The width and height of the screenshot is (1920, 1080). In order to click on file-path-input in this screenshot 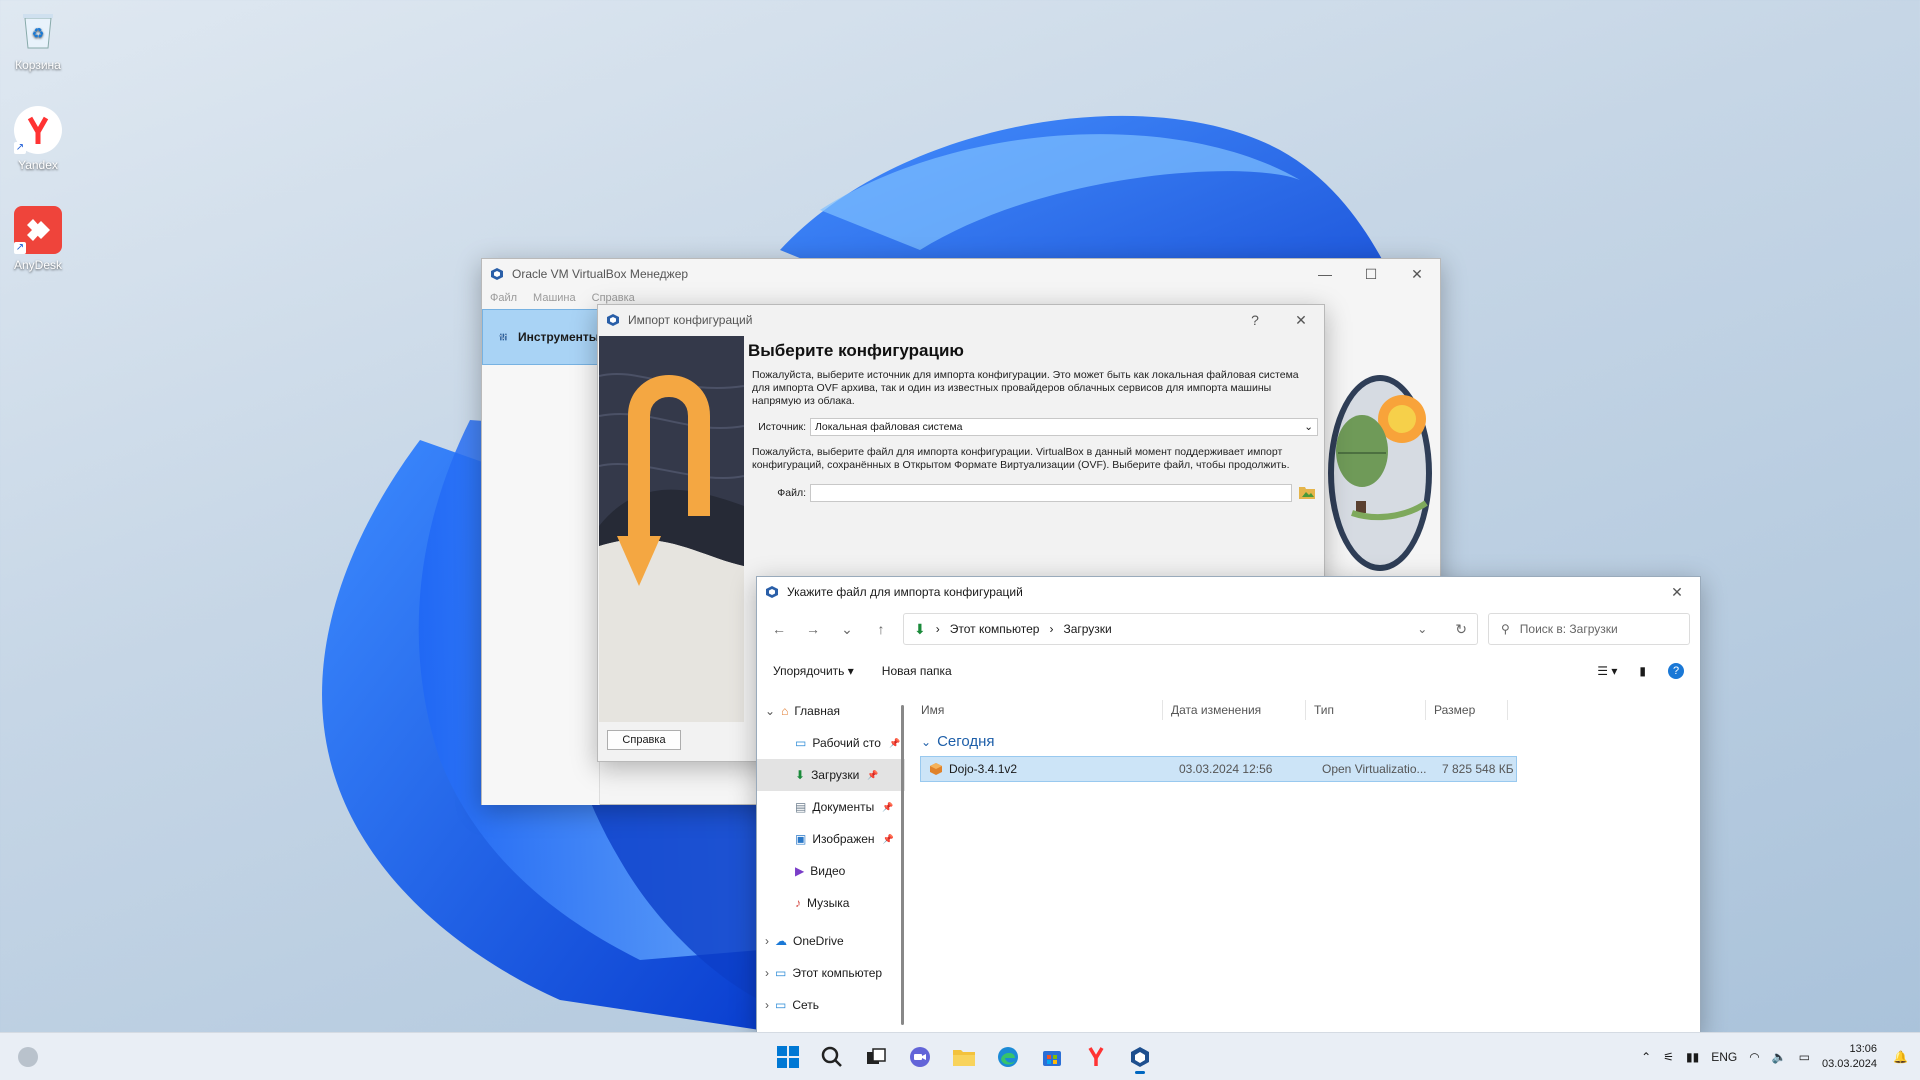, I will do `click(1051, 493)`.